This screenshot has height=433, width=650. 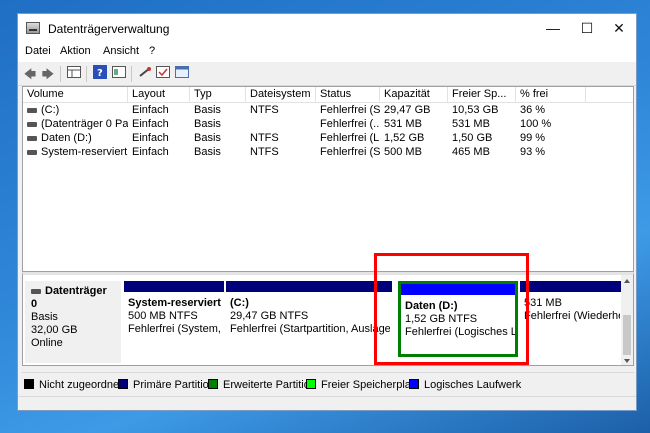 I want to click on title-bar: Datenträgerverwaltung — ☐ ✕, so click(x=327, y=28).